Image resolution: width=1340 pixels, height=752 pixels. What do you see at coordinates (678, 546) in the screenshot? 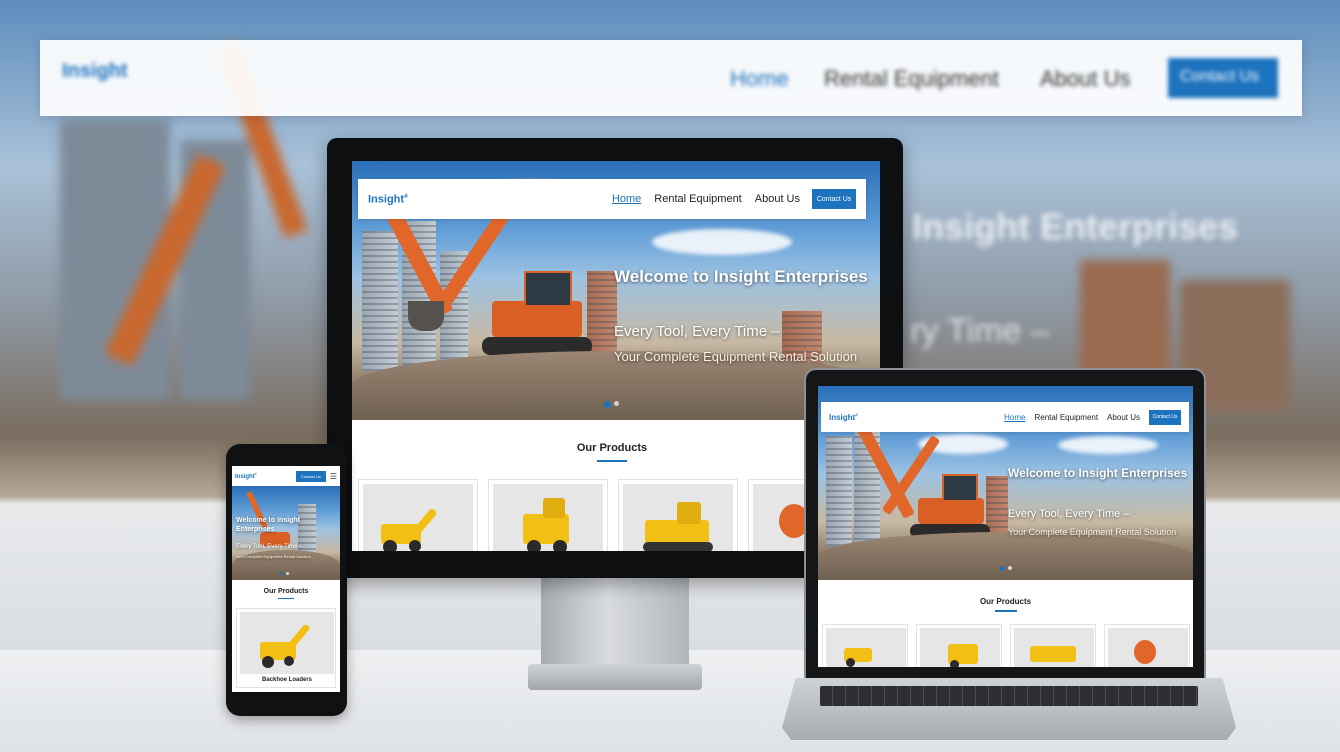
I see `machine-track` at bounding box center [678, 546].